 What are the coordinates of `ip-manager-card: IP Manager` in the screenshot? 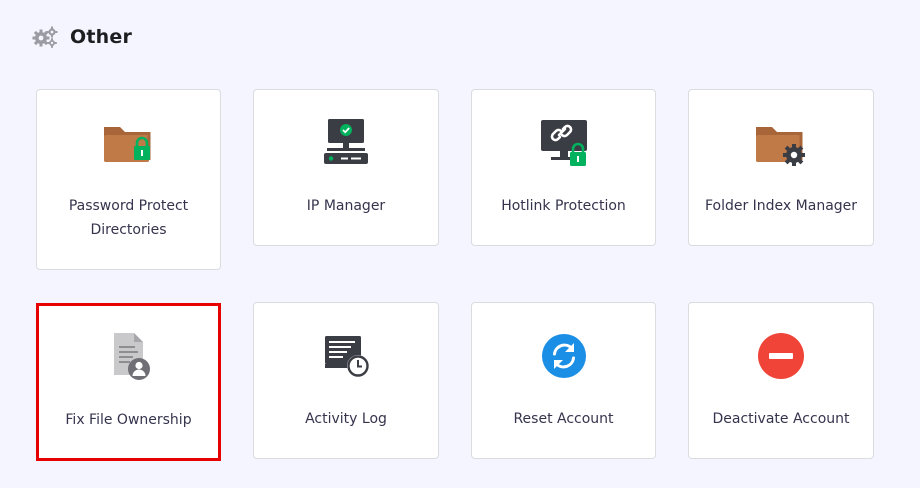 It's located at (346, 167).